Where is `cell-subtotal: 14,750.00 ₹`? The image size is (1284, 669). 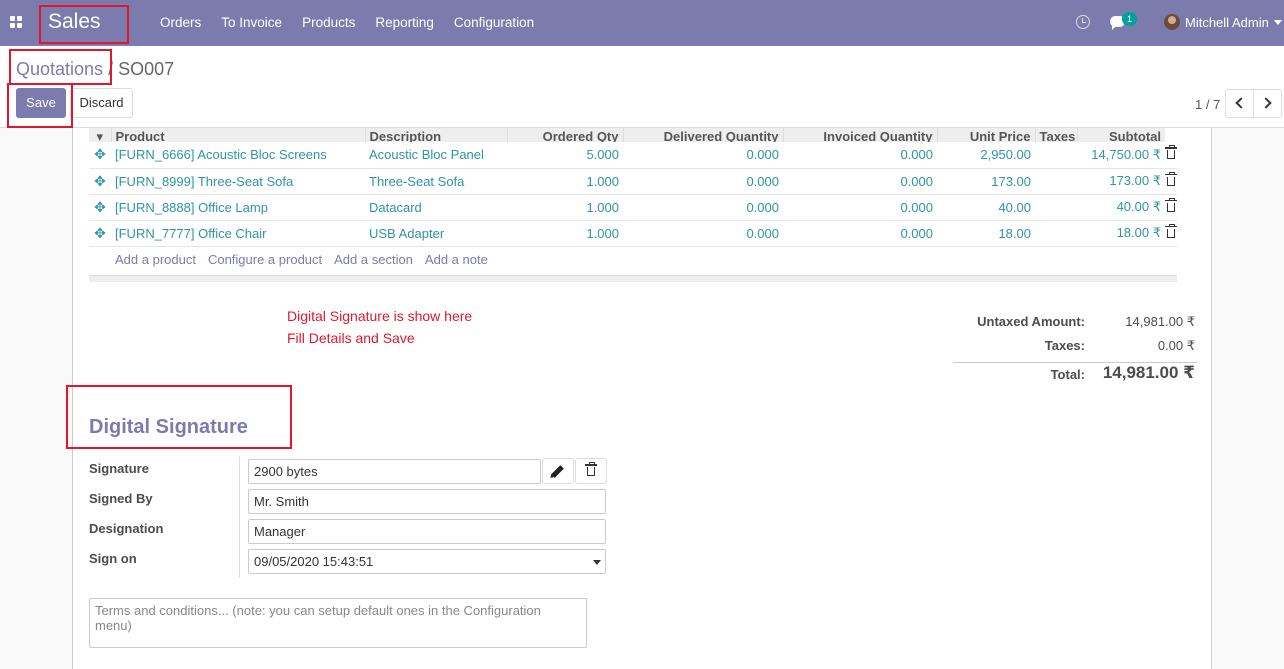
cell-subtotal: 14,750.00 ₹ is located at coordinates (1121, 155).